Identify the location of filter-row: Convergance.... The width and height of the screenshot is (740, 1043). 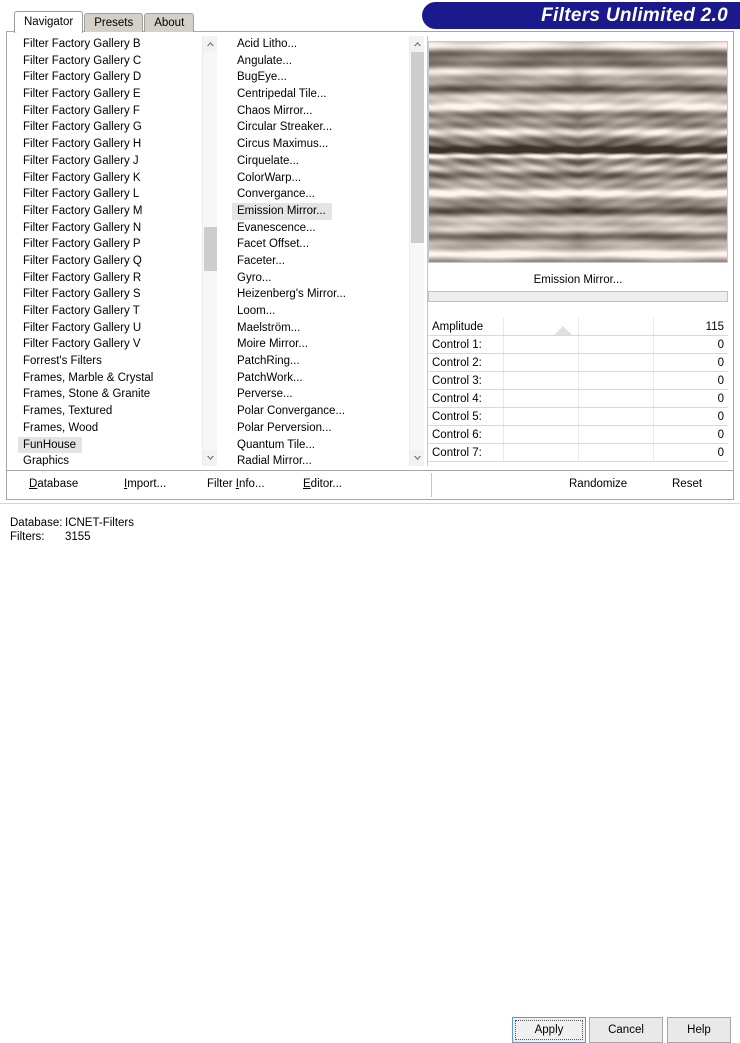
(317, 194).